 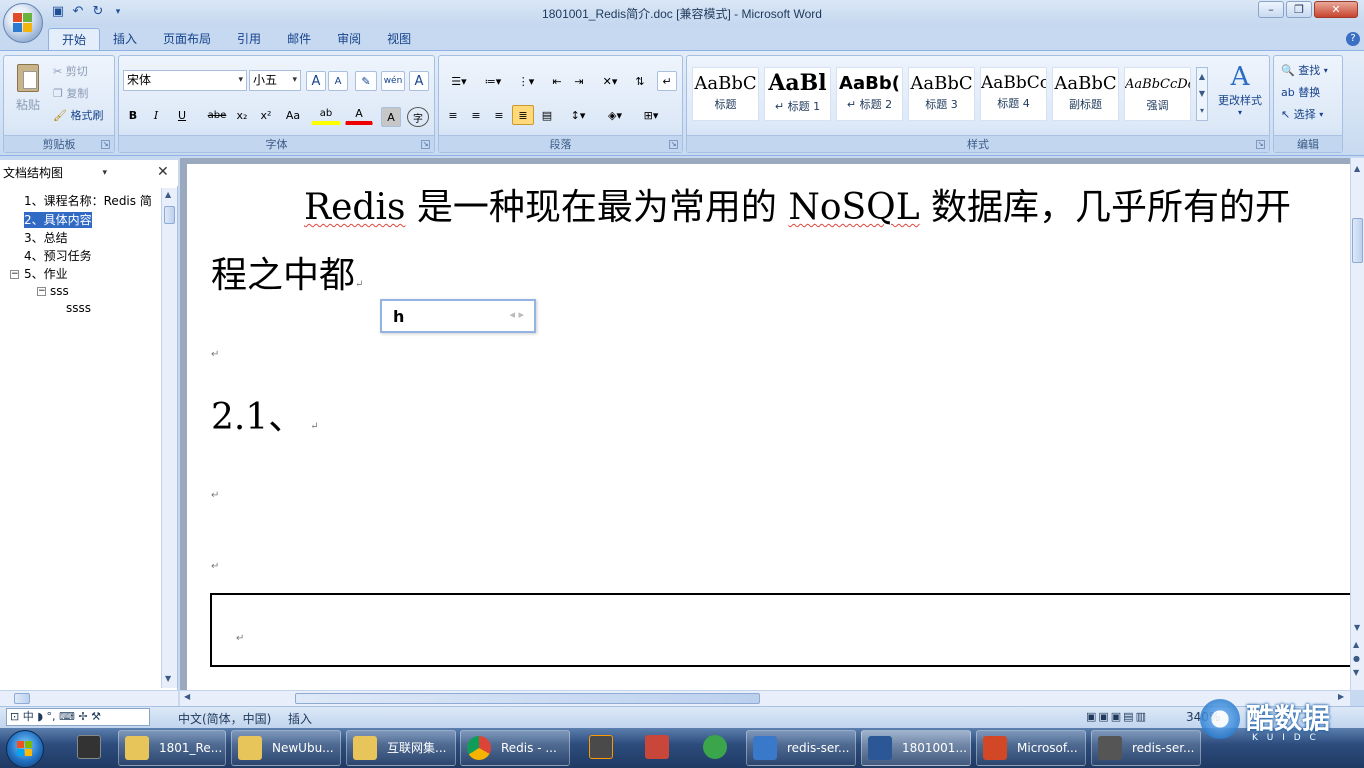 I want to click on bullets-button: ☰▾, so click(x=459, y=81).